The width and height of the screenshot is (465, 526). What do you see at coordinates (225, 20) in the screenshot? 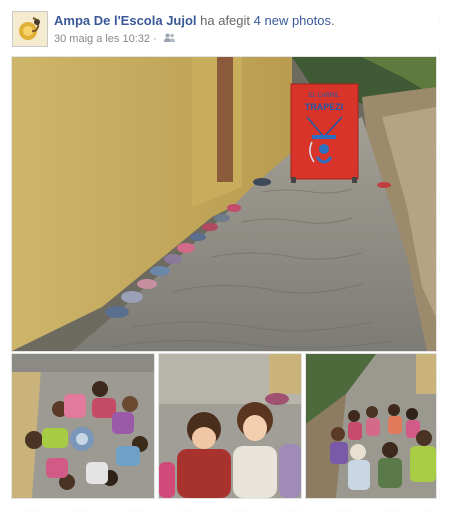
I see `action-text: ha afegit` at bounding box center [225, 20].